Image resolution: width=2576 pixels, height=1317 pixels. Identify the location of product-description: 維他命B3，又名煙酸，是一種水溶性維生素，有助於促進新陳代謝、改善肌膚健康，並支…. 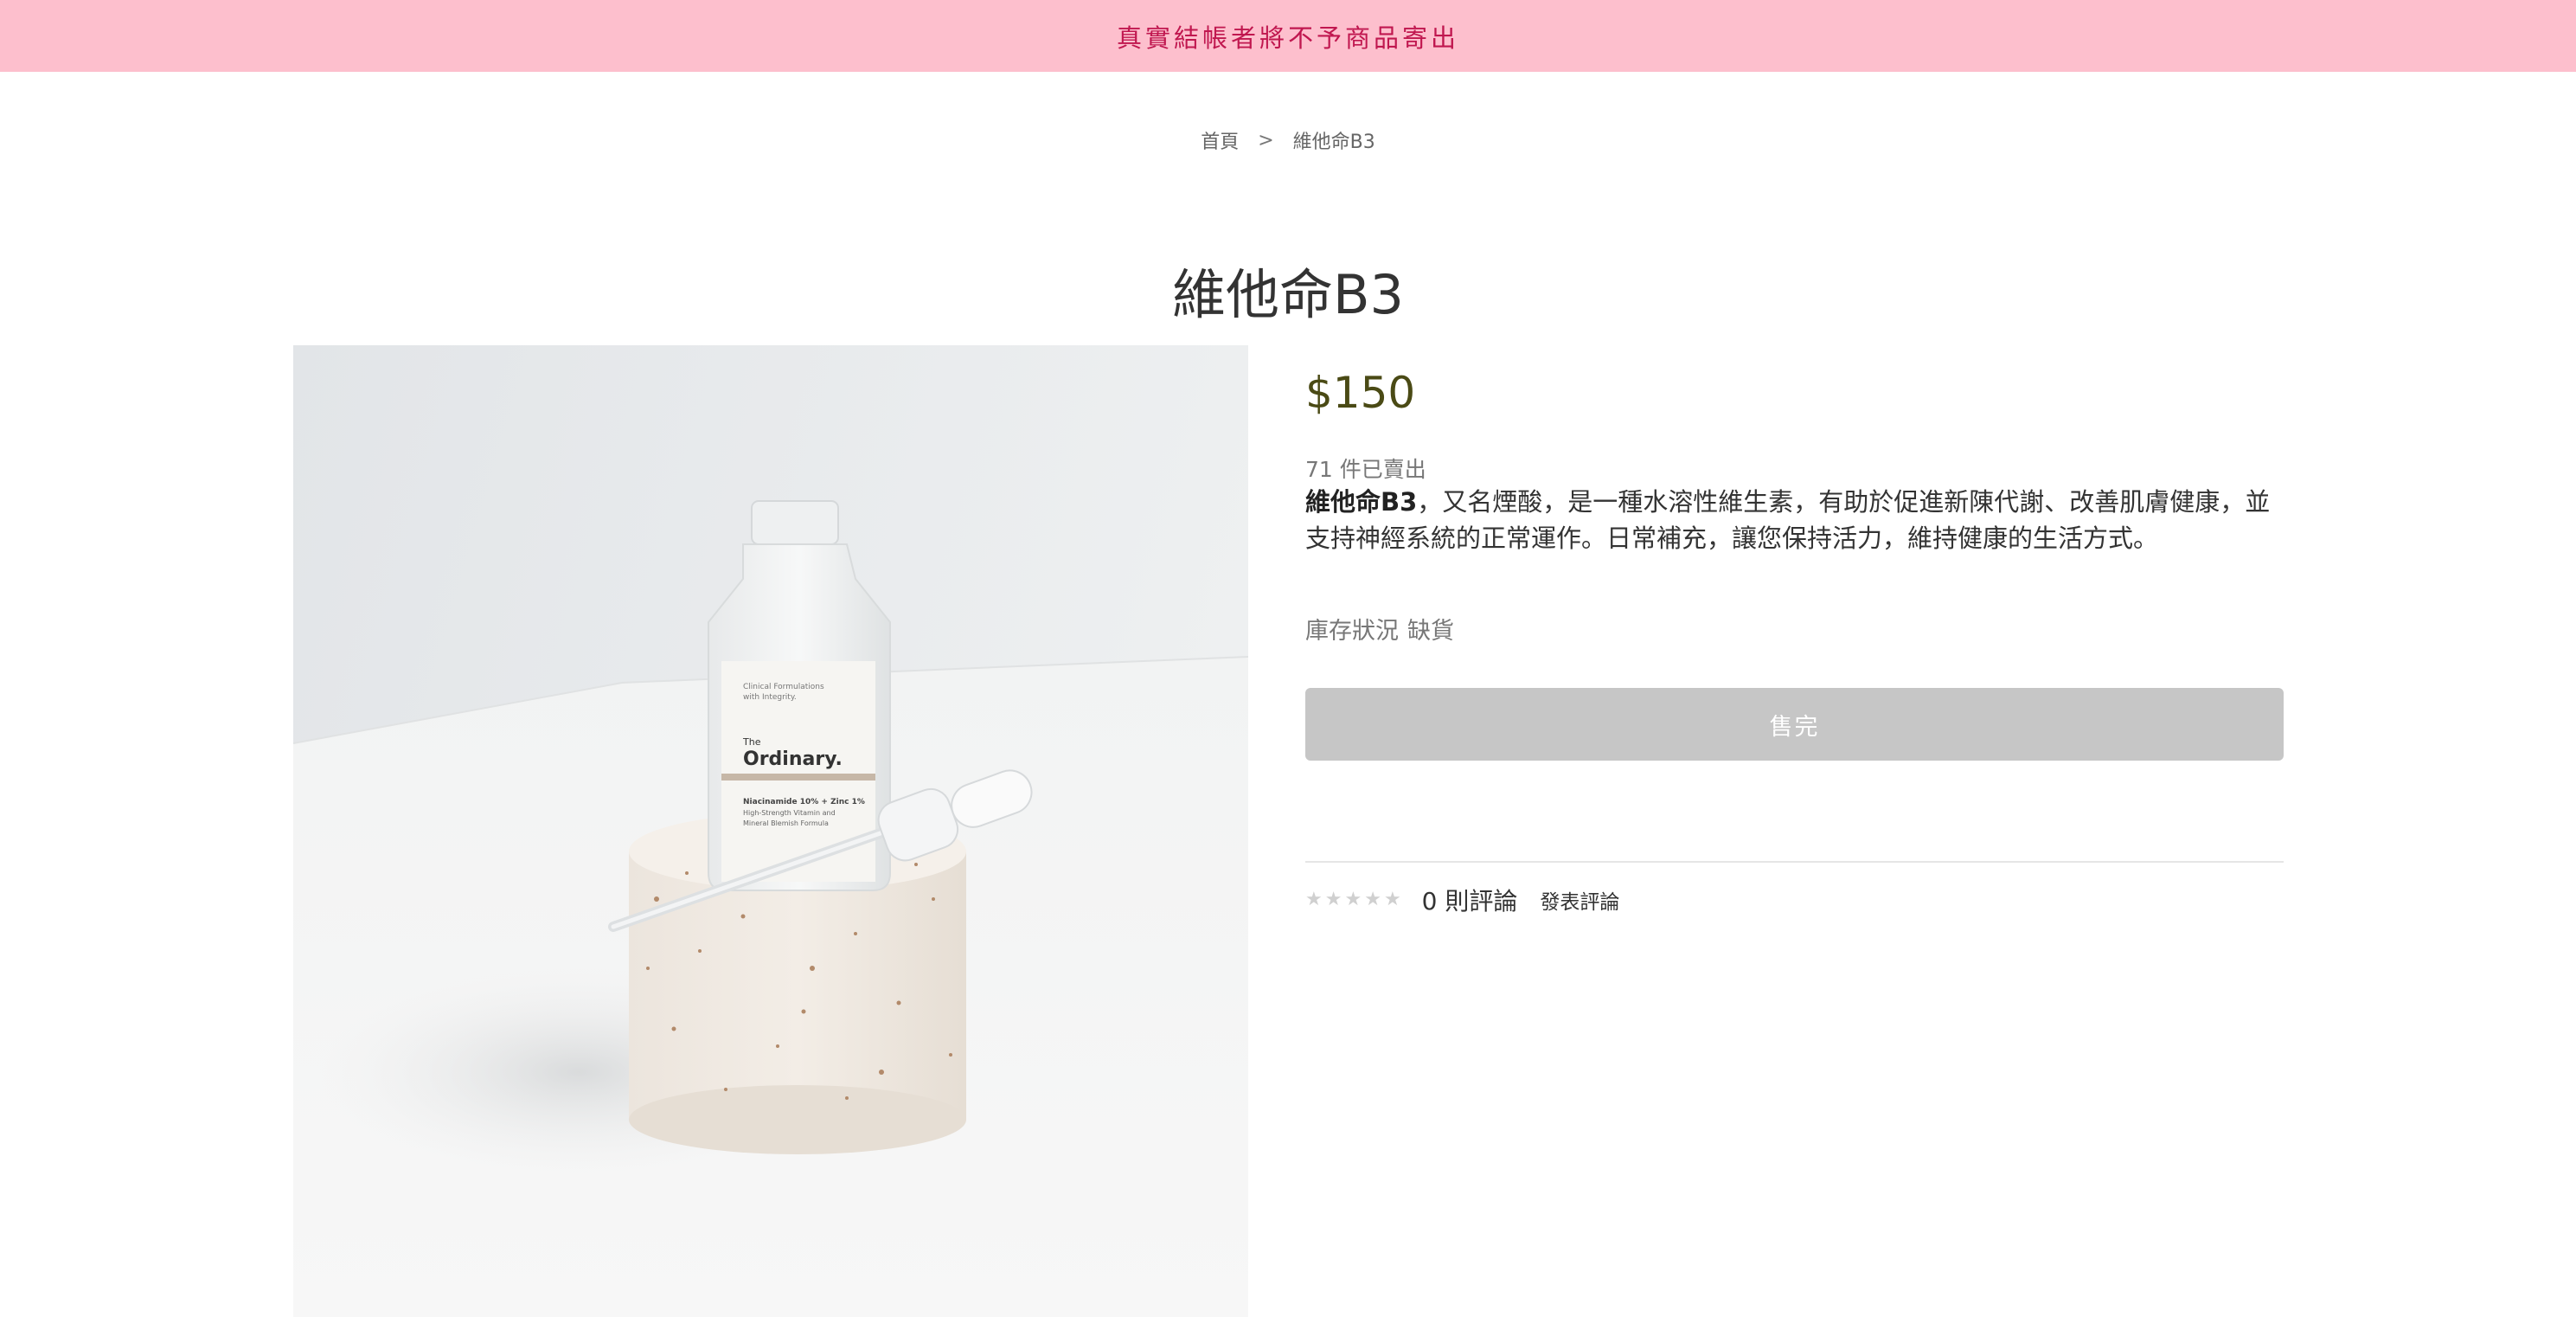
(1795, 520).